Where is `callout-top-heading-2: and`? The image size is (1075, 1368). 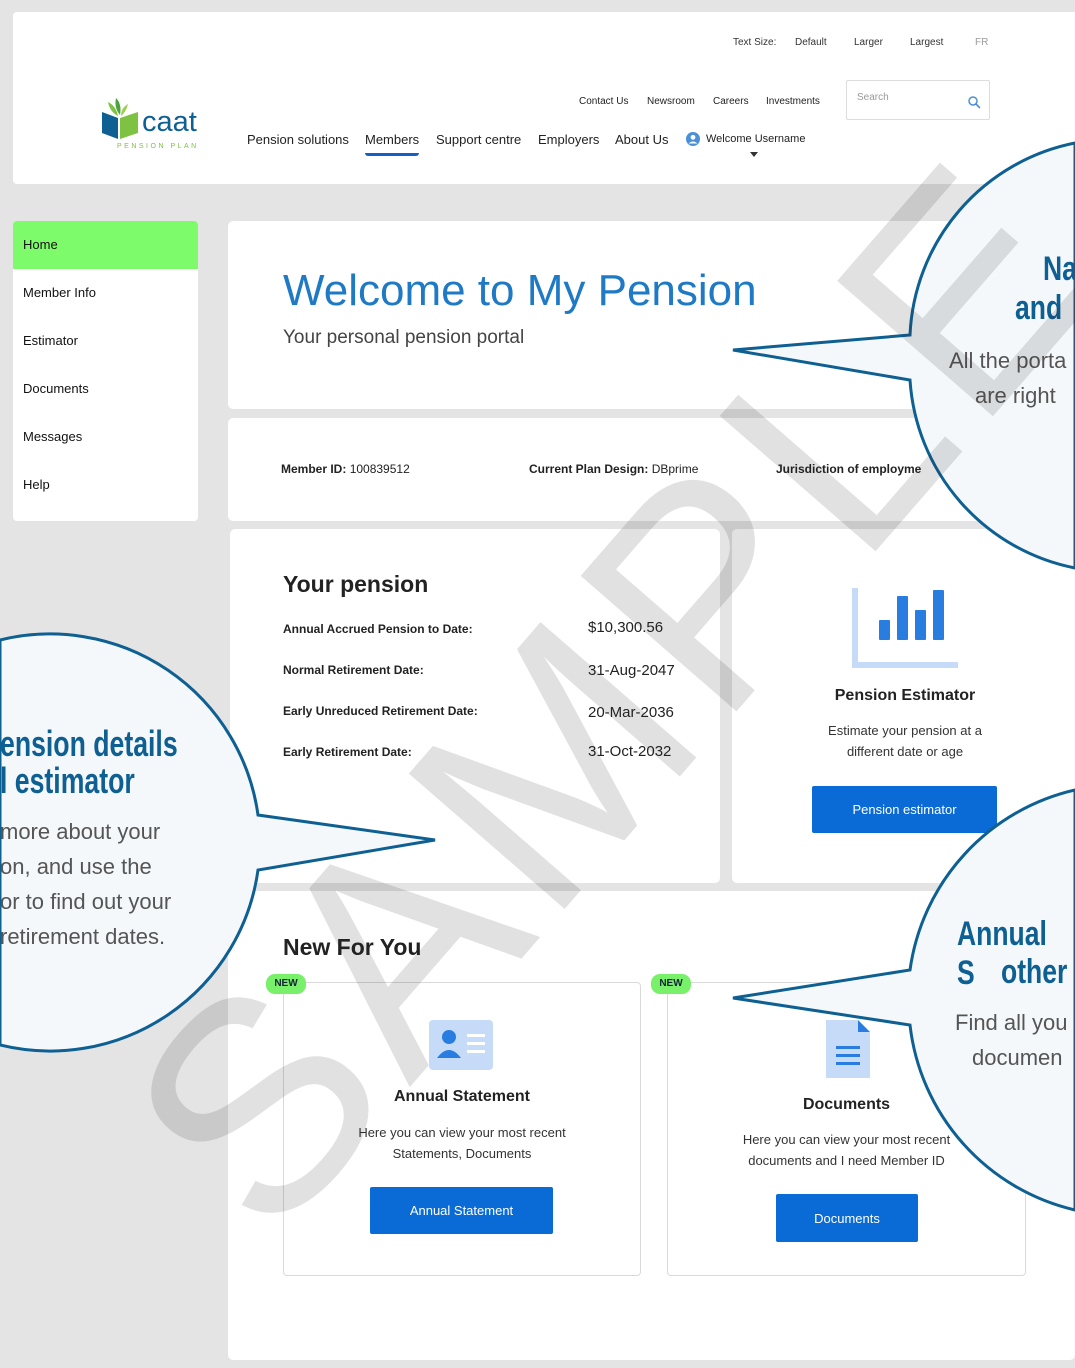
callout-top-heading-2: and is located at coordinates (1039, 308).